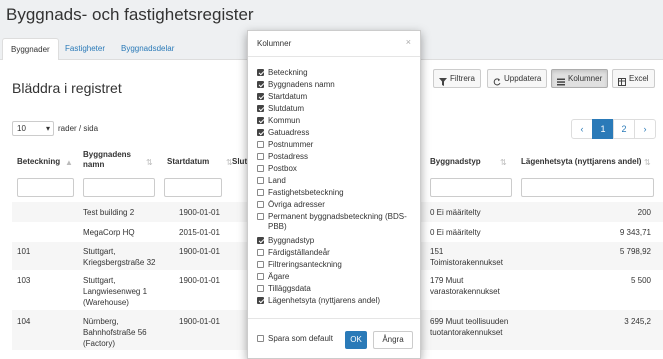  I want to click on filter-button: Filtrera, so click(457, 78).